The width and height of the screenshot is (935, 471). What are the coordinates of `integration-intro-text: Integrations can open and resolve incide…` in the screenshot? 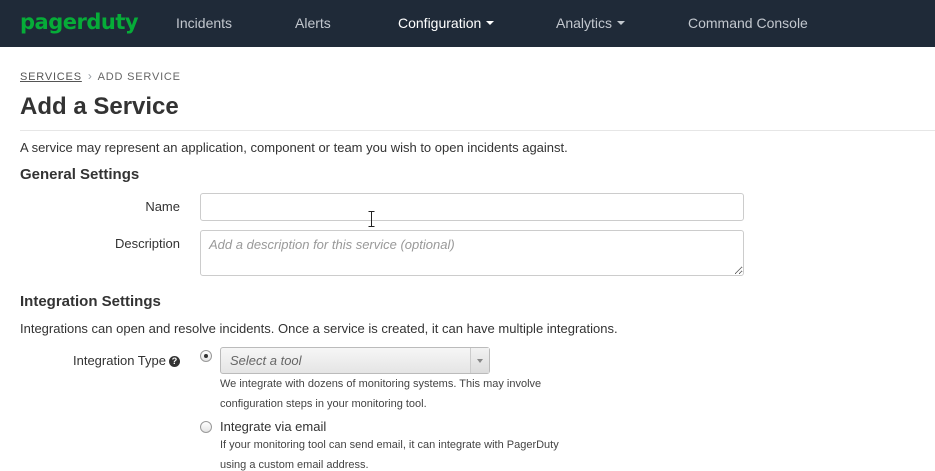 It's located at (319, 328).